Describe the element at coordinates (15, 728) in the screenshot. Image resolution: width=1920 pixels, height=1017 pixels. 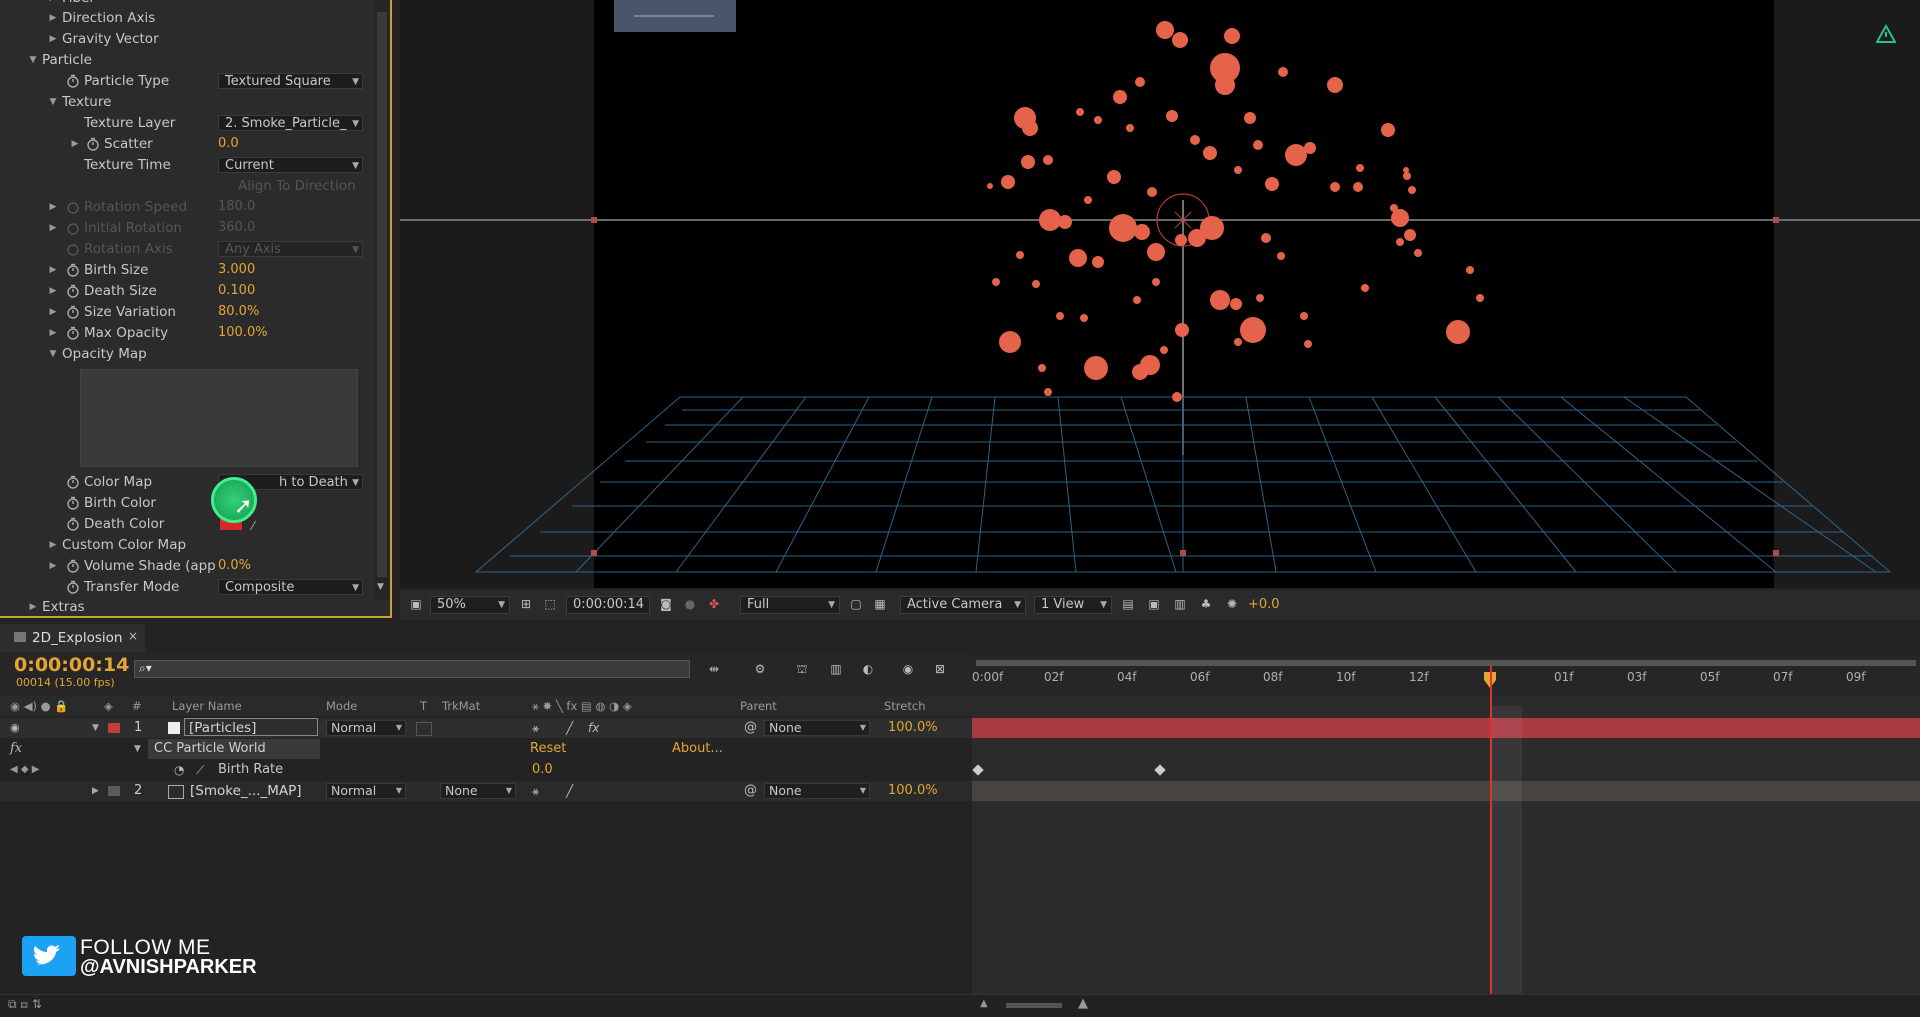
I see `visibility-eye-icon: ◉` at that location.